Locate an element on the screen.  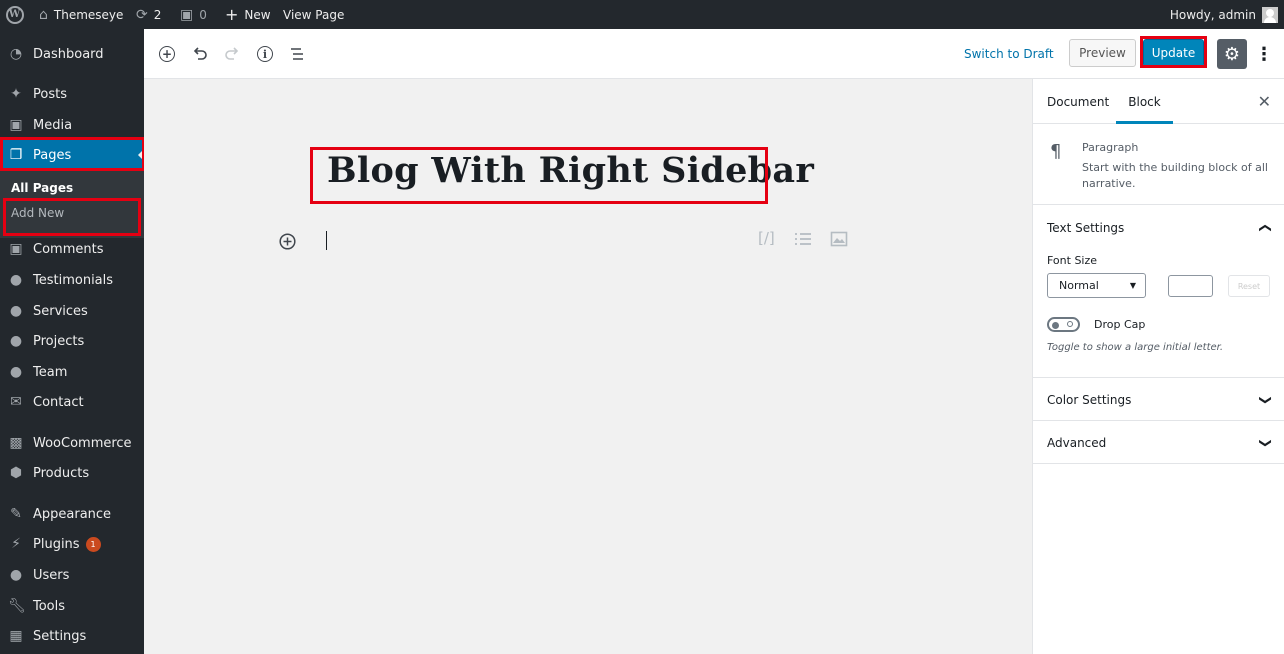
sidebar-item-projects: ● Projects is located at coordinates (72, 341).